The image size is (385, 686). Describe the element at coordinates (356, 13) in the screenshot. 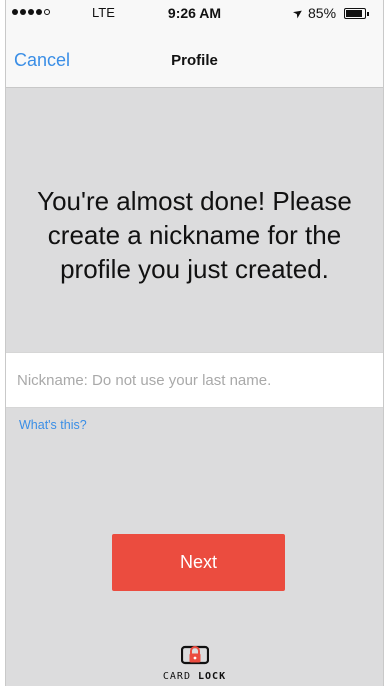

I see `battery-icon` at that location.